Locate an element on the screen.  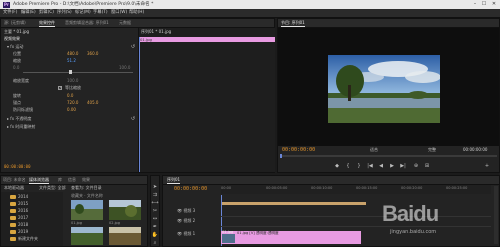
menu-clip: 剪辑(C) is located at coordinates (46, 13).